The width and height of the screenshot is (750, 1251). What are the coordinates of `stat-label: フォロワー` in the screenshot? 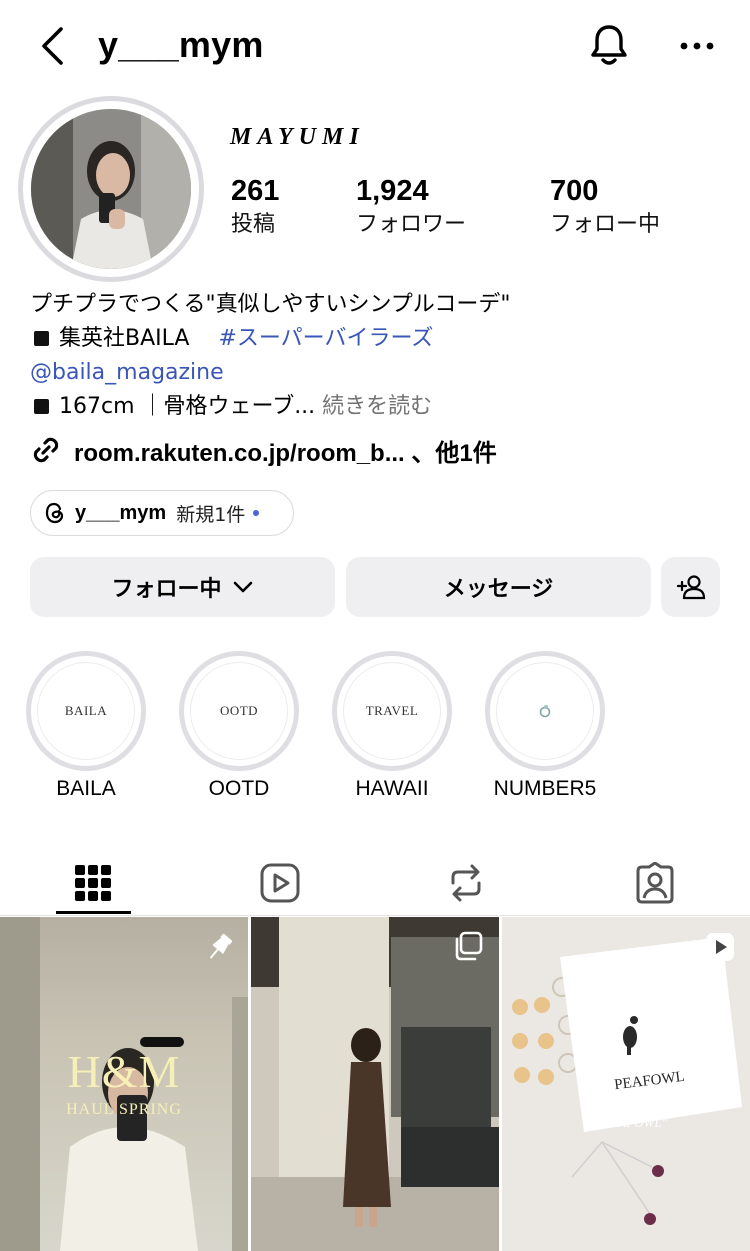 It's located at (411, 224).